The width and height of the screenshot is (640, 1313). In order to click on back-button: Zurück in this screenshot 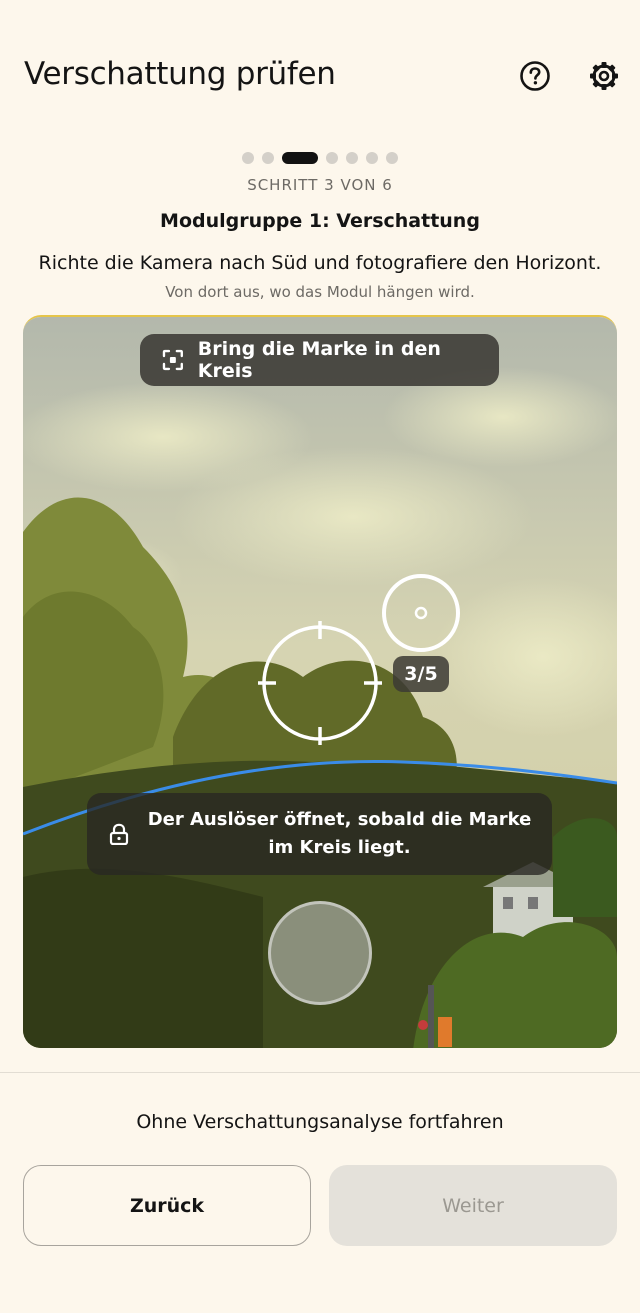, I will do `click(167, 1205)`.